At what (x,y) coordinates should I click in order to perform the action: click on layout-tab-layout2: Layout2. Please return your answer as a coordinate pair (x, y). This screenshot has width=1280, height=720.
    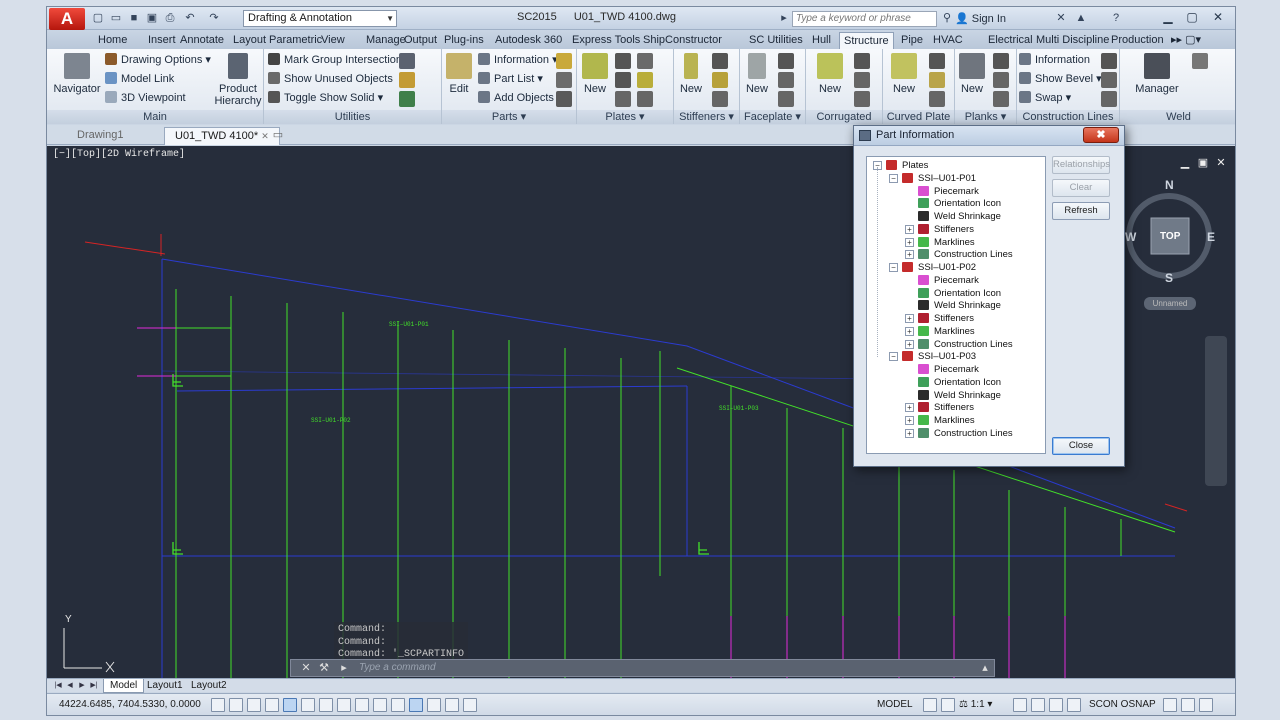
    Looking at the image, I should click on (209, 686).